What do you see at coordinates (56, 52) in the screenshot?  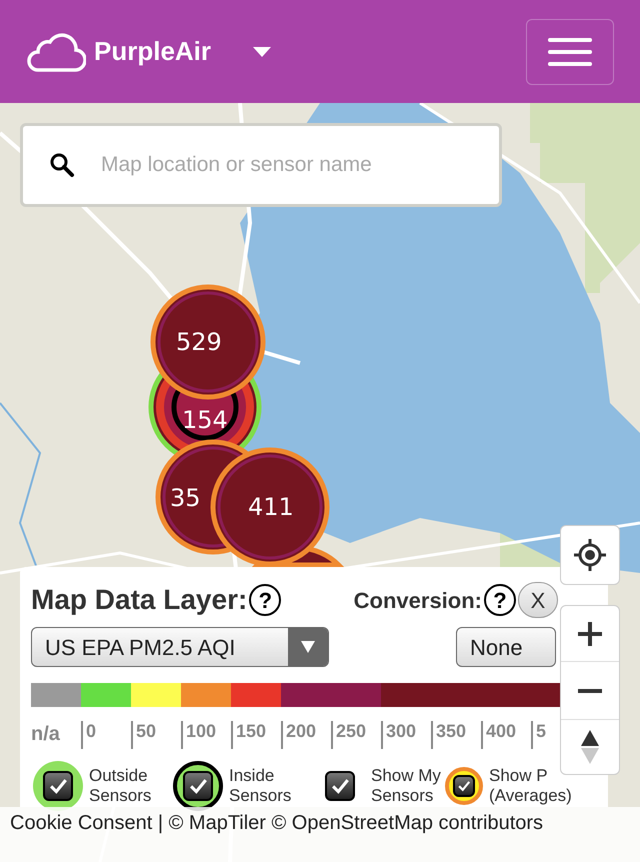 I see `cloud-icon` at bounding box center [56, 52].